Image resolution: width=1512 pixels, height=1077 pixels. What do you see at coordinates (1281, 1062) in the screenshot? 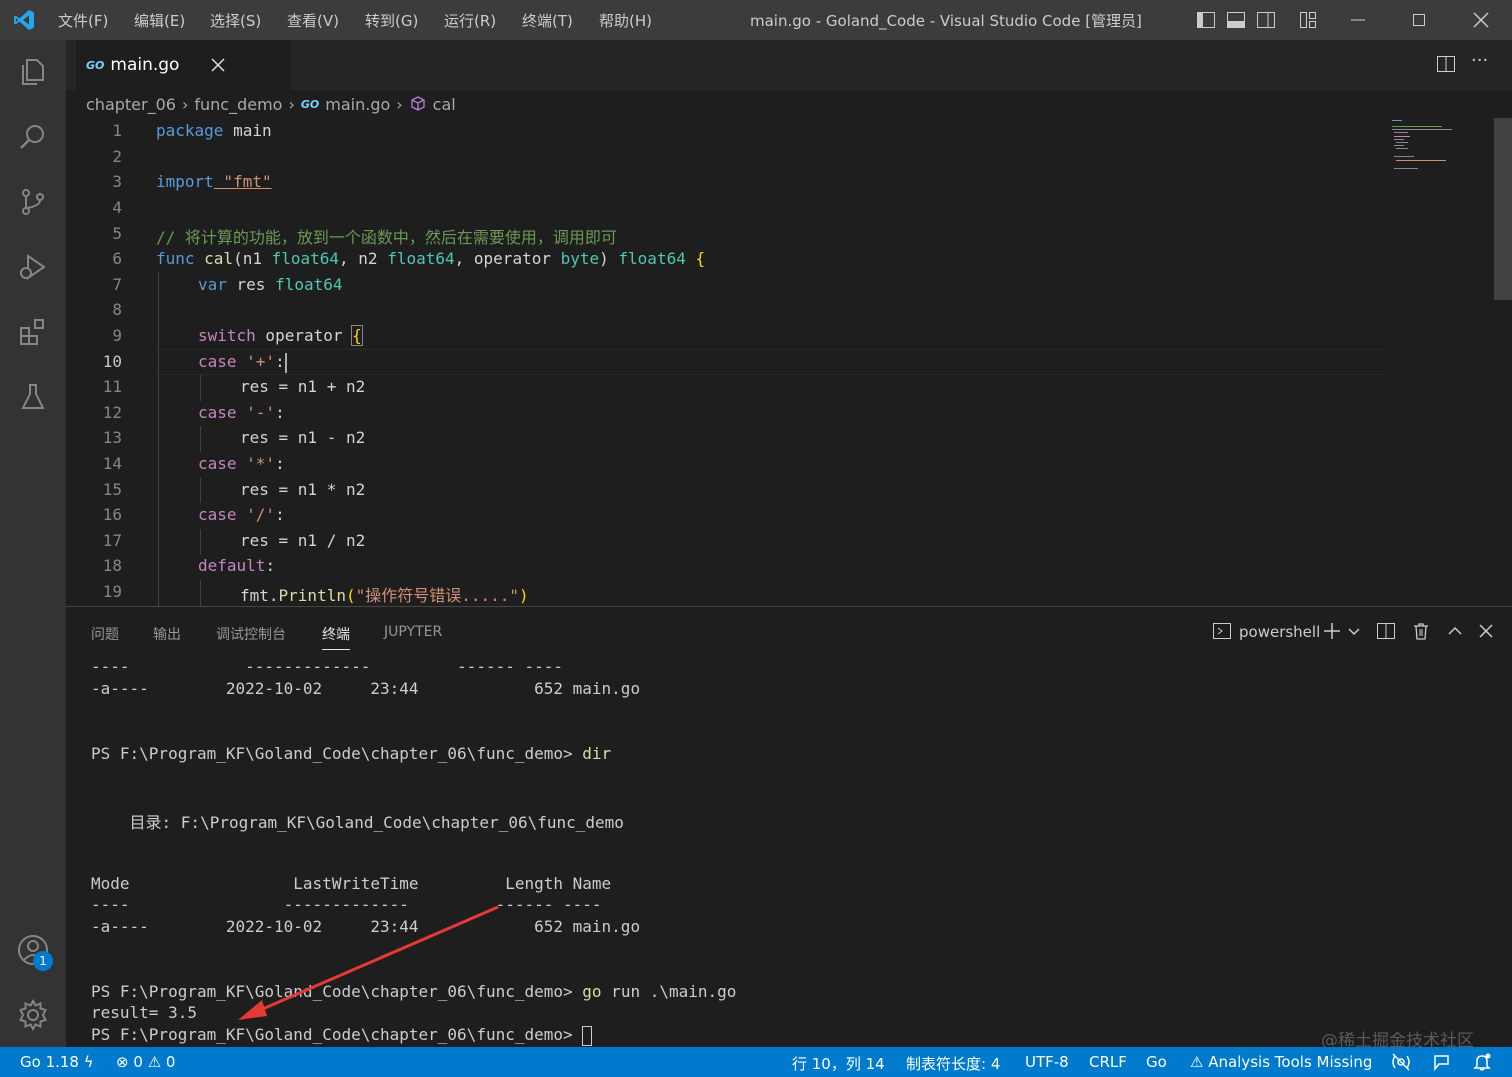
I see `analysis-tools: ⚠ Analysis Tools Missing` at bounding box center [1281, 1062].